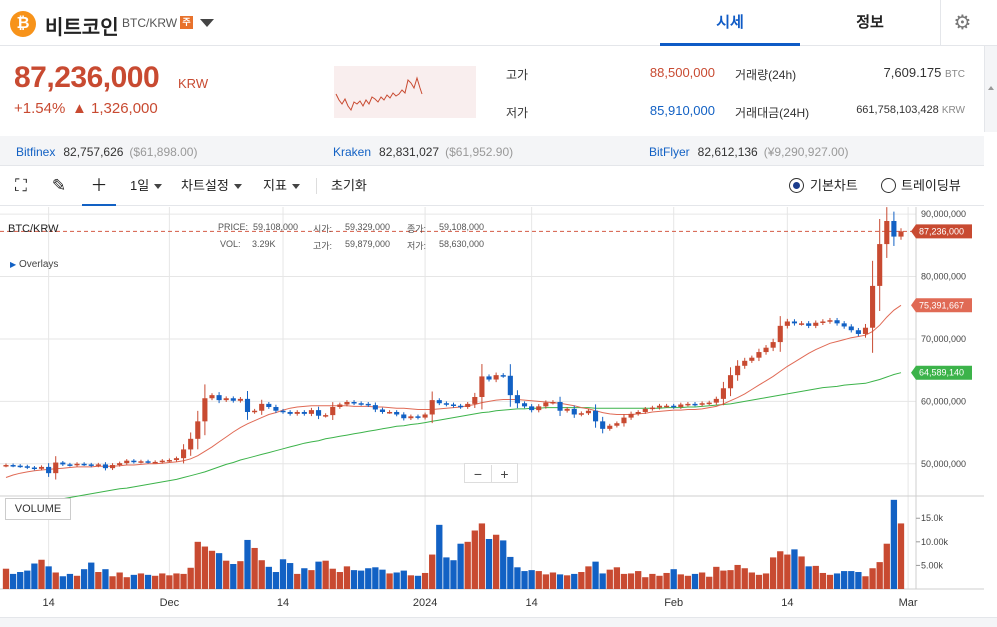  What do you see at coordinates (349, 186) in the screenshot?
I see `reset-button: 초기화` at bounding box center [349, 186].